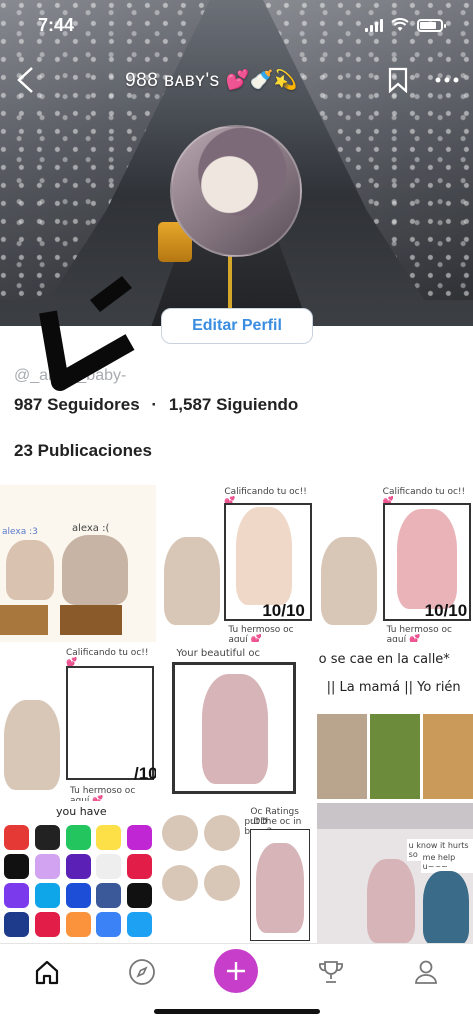 This screenshot has height=1024, width=473. I want to click on post-tile: Your beautiful oc, so click(236, 722).